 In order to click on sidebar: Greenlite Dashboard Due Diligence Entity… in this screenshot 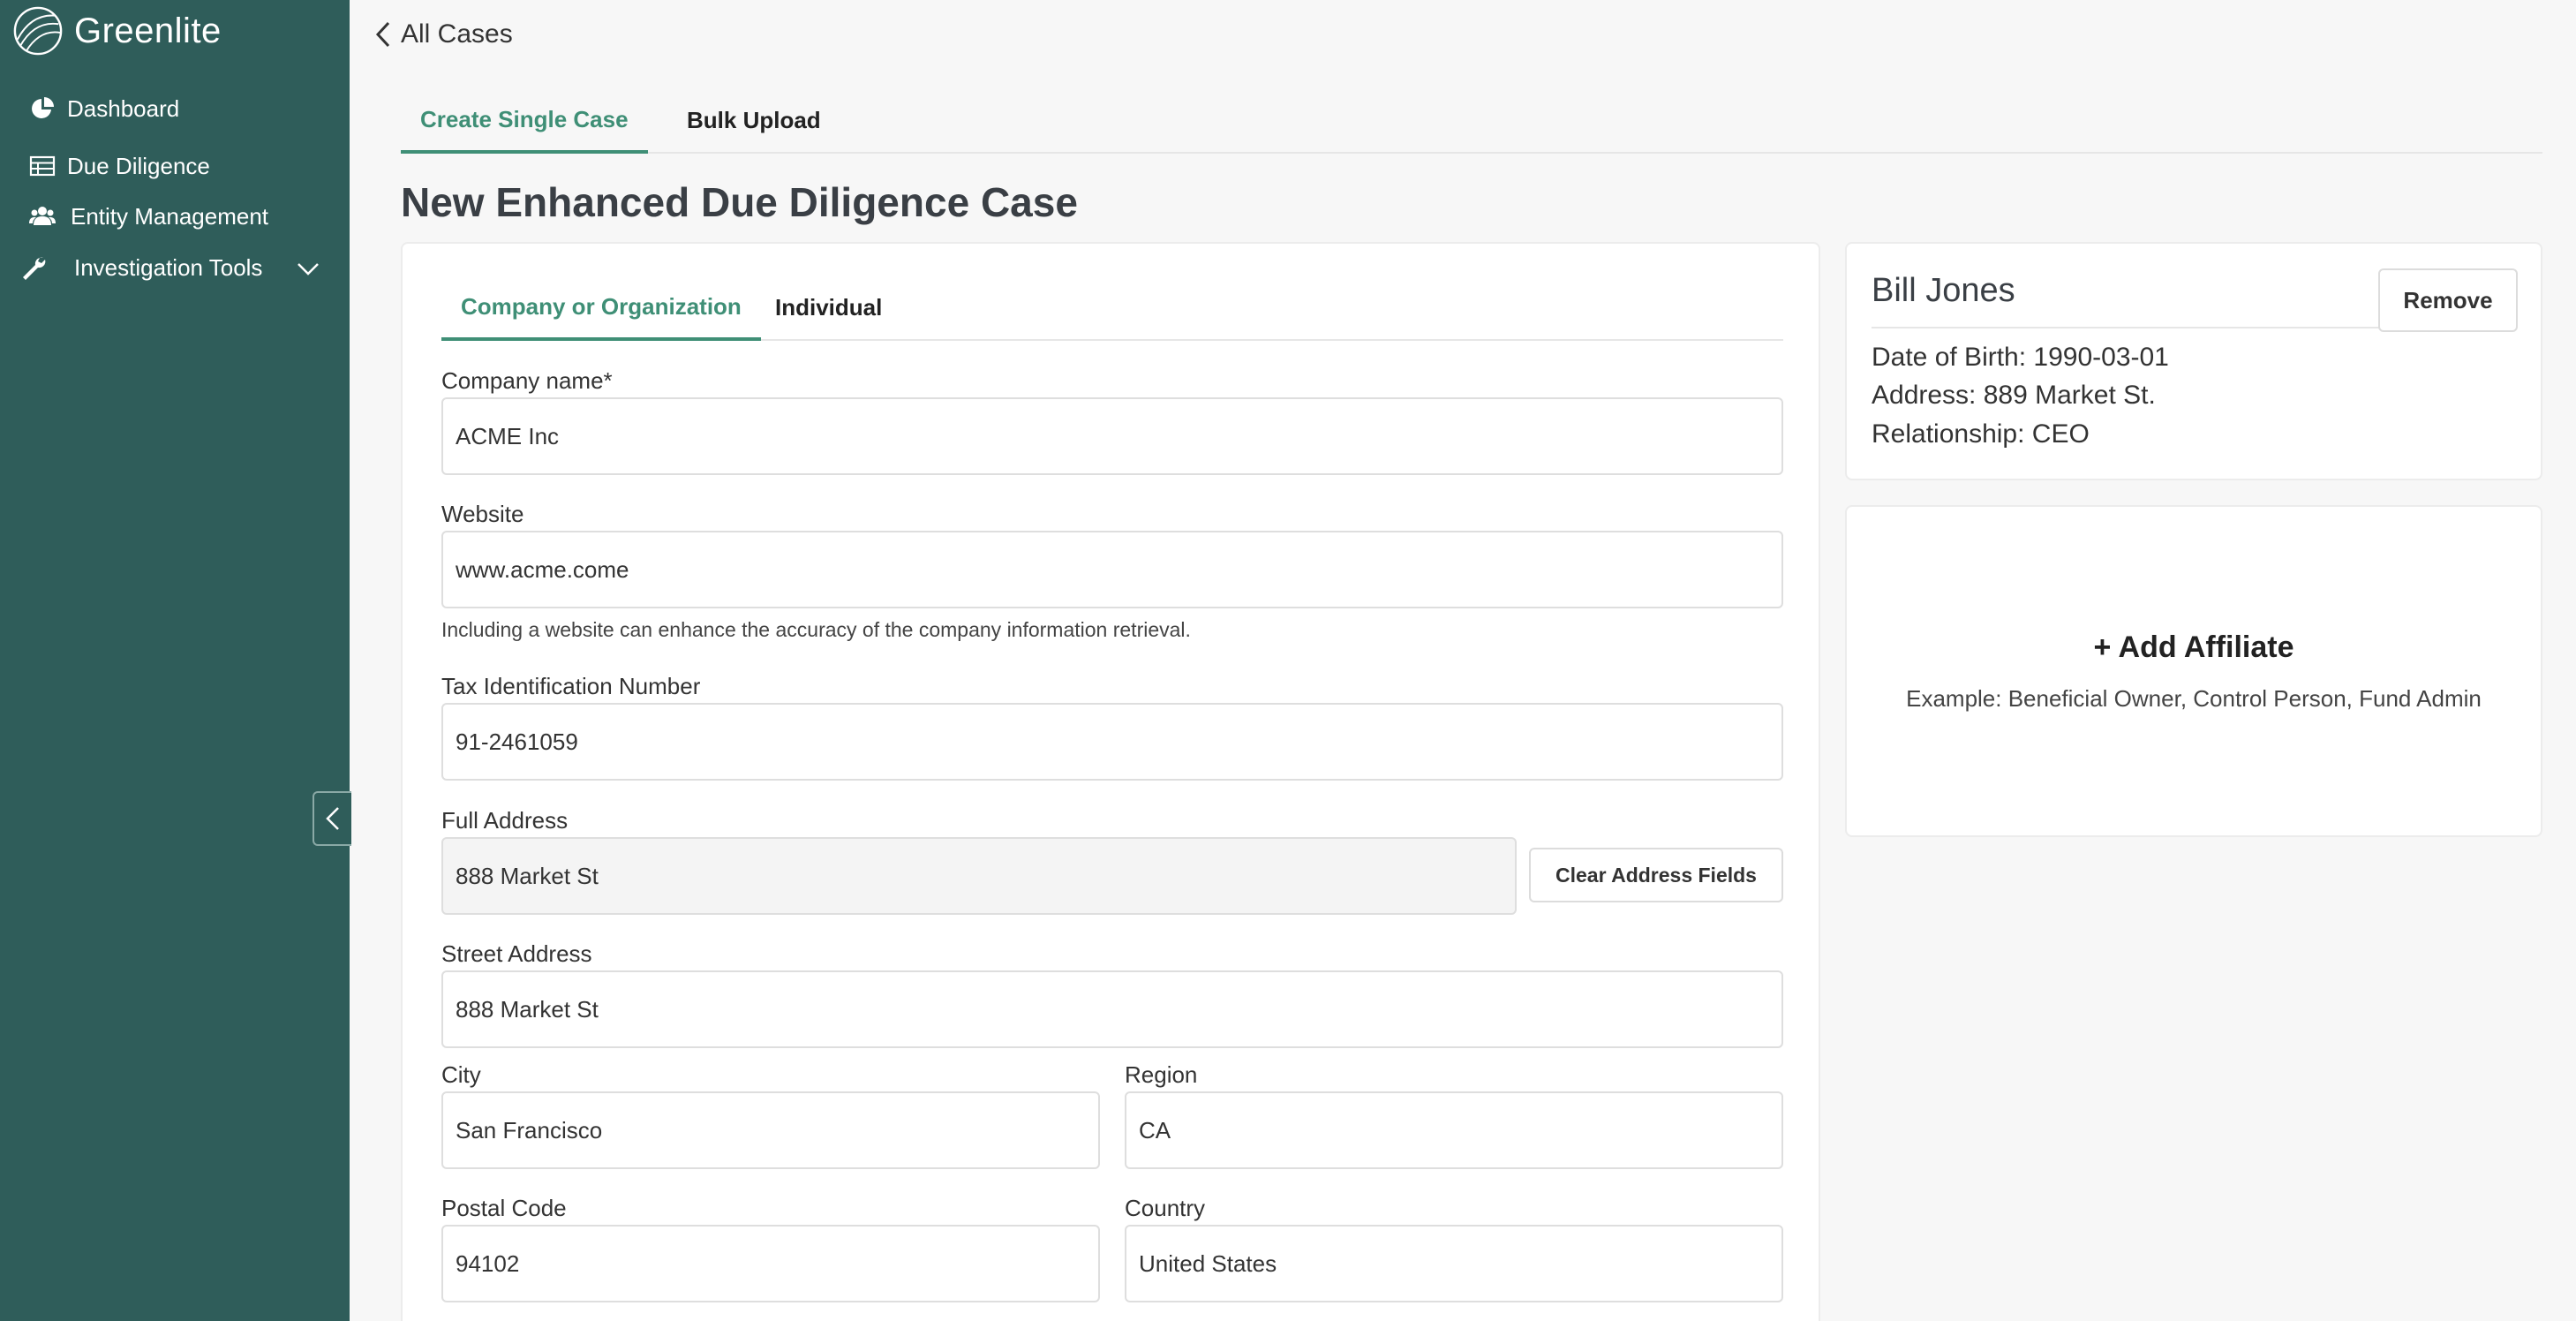, I will do `click(176, 660)`.